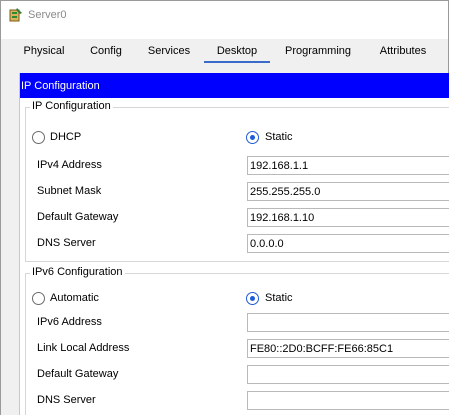 Image resolution: width=449 pixels, height=415 pixels. Describe the element at coordinates (78, 217) in the screenshot. I see `ipv4-default-gateway-label: Default Gateway` at that location.